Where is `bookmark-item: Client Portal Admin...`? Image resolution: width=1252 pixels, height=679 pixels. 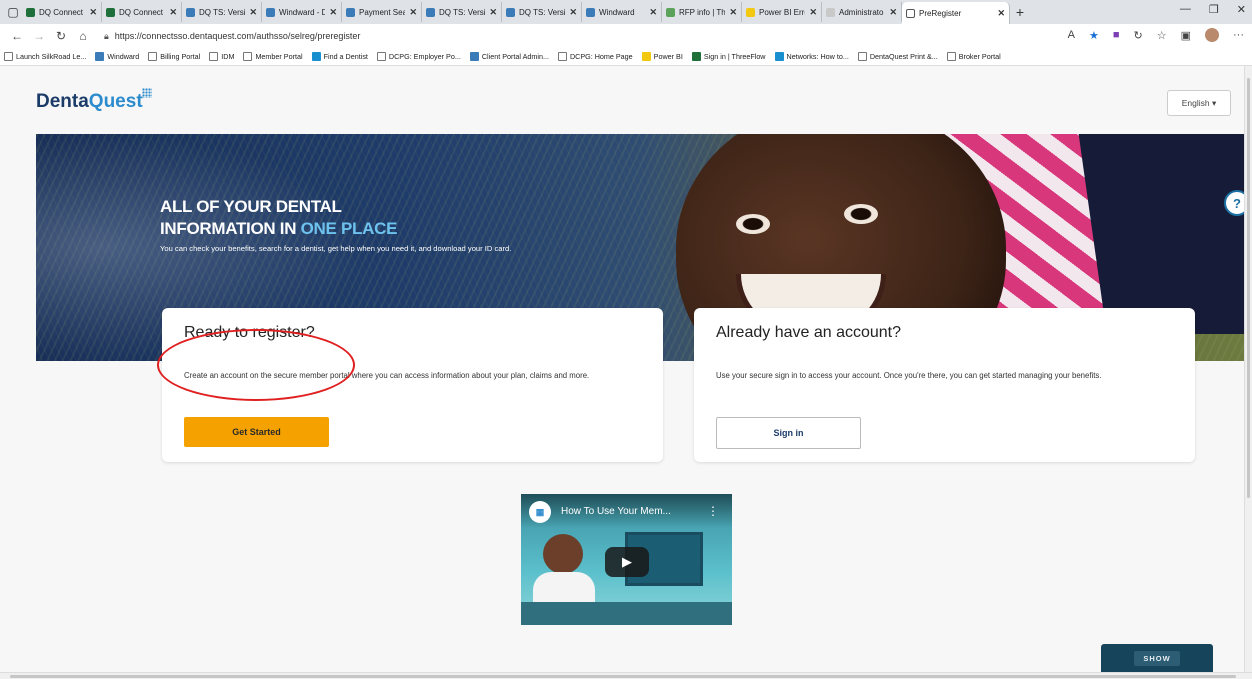
bookmark-item: Client Portal Admin... is located at coordinates (509, 56).